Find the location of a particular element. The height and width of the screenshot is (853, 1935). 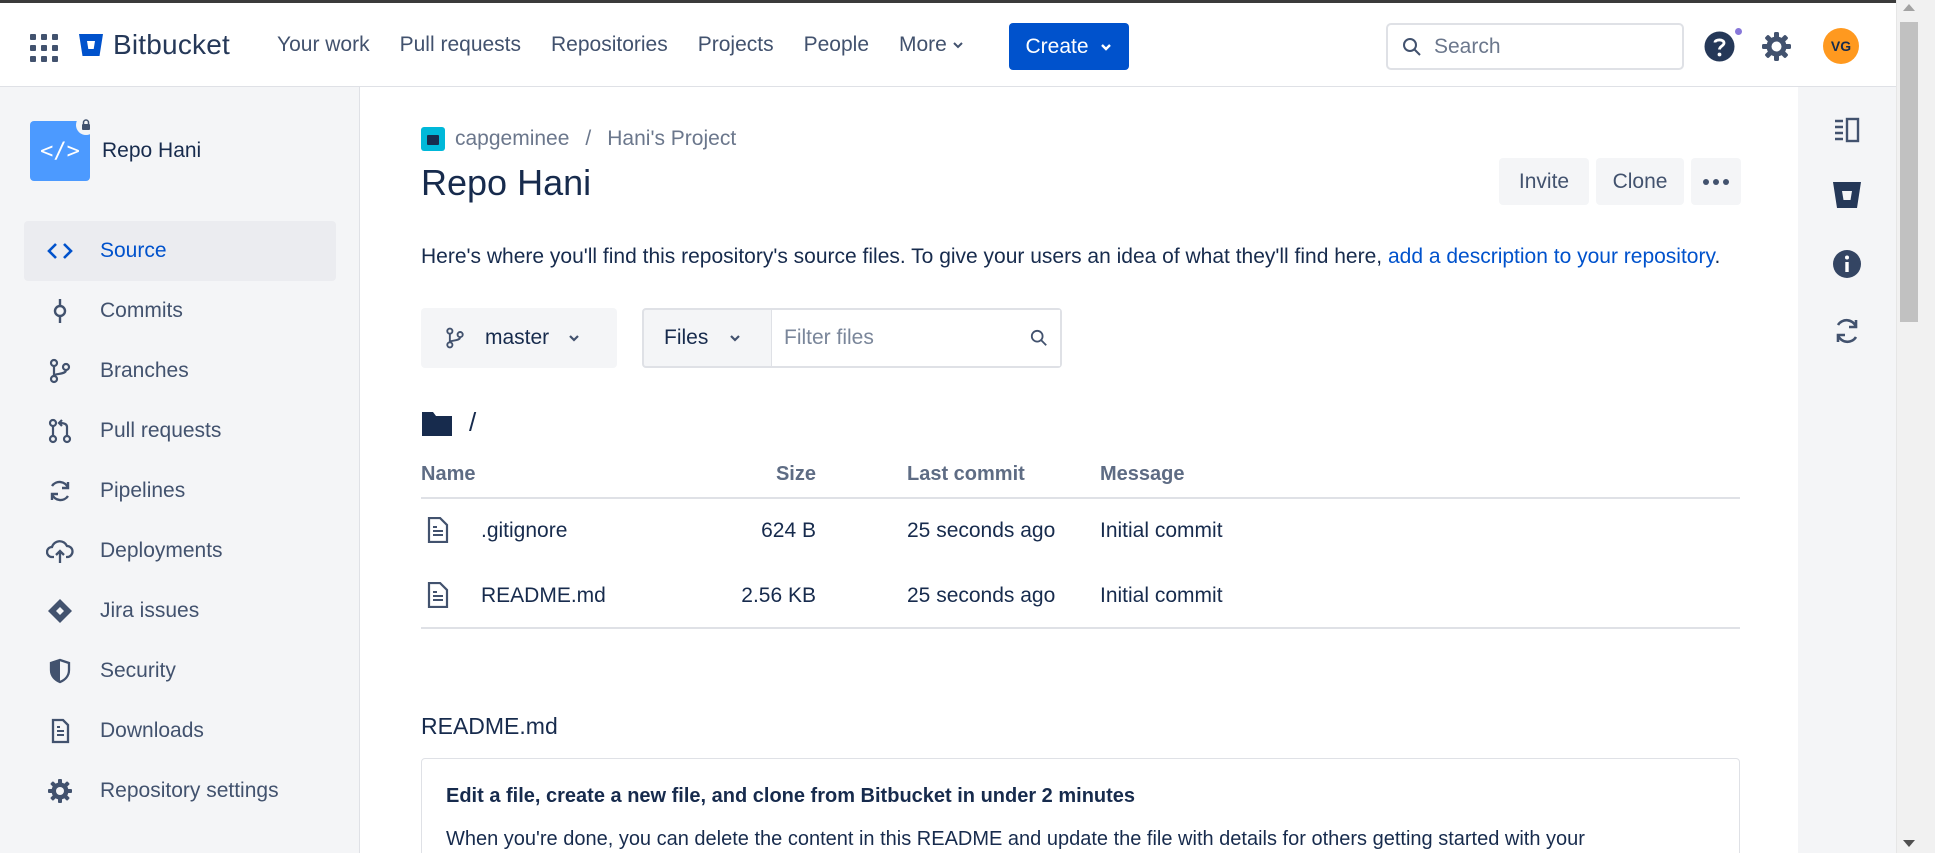

info-icon is located at coordinates (1847, 264).